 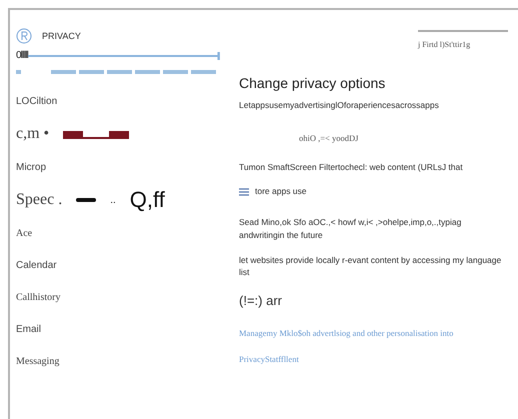 What do you see at coordinates (329, 138) in the screenshot?
I see `toggle-label: ohiO ,=< yoodDJ` at bounding box center [329, 138].